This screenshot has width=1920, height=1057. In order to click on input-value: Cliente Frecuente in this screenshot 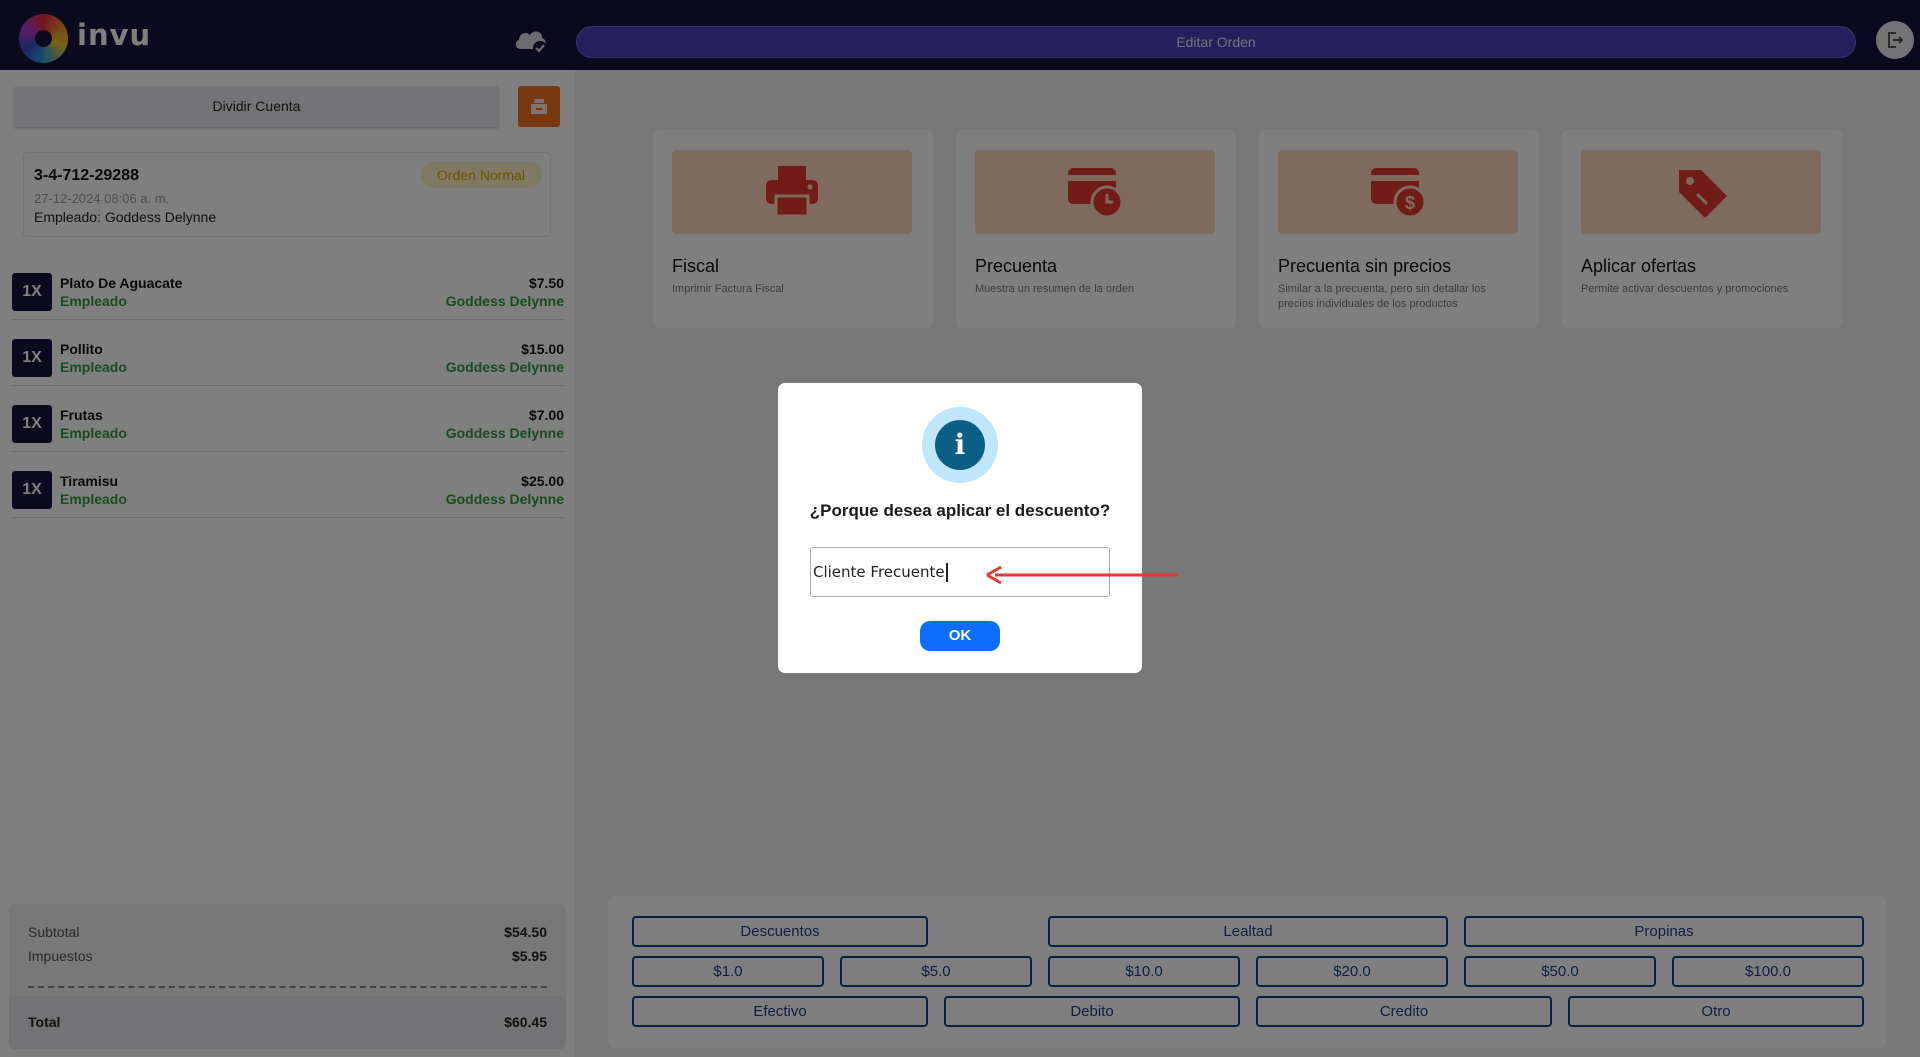, I will do `click(879, 572)`.